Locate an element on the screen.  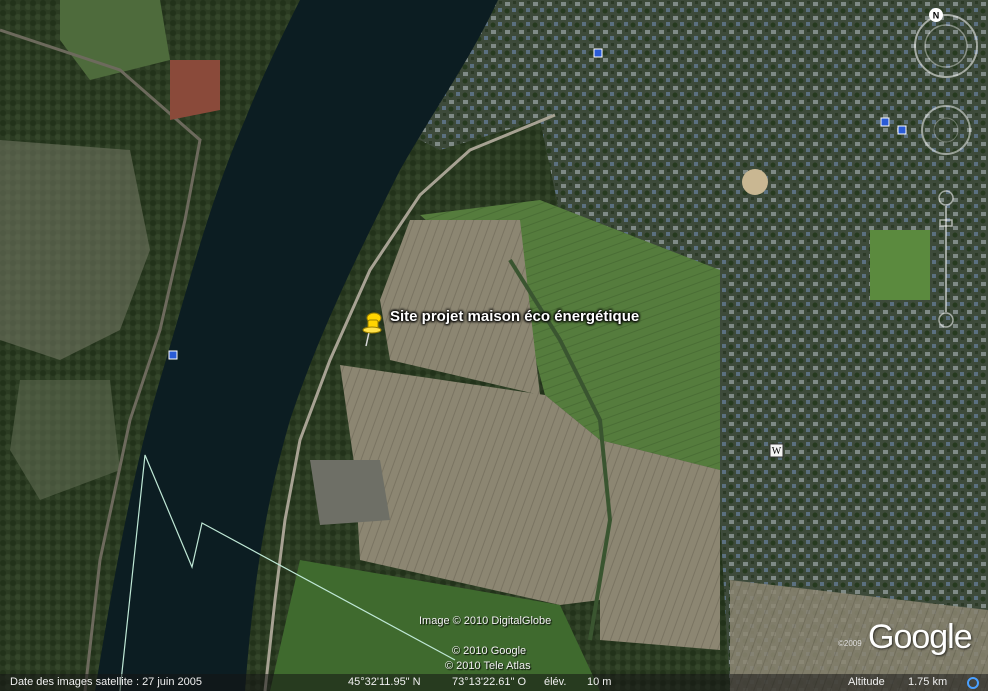
move-joystick is located at coordinates (946, 130).